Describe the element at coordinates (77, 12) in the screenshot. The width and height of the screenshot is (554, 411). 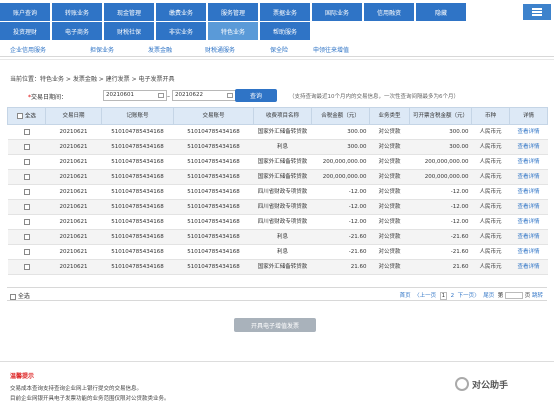
I see `nav-transfer: 转账业务` at that location.